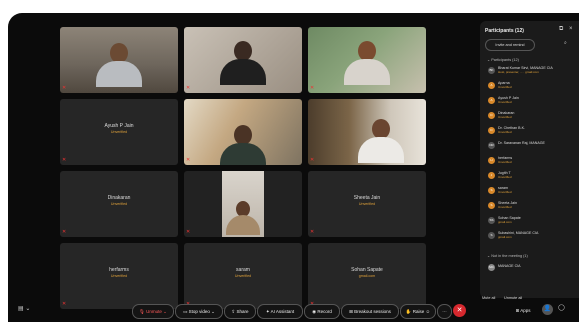 This screenshot has width=579, height=322. I want to click on share-label: Share, so click(242, 311).